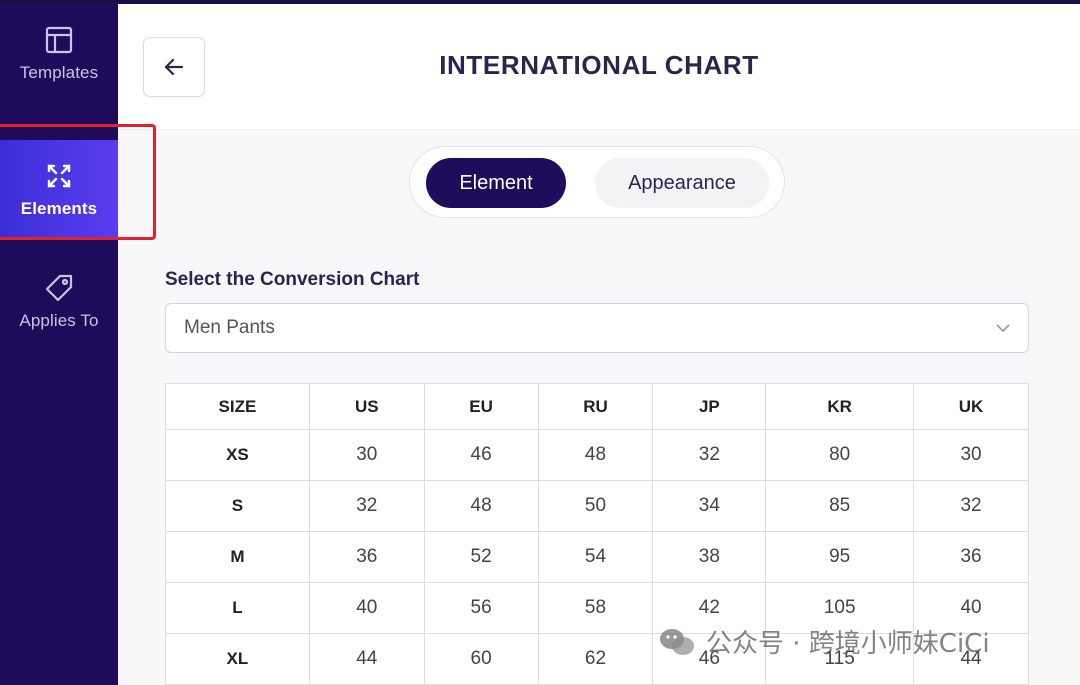  Describe the element at coordinates (366, 608) in the screenshot. I see `table-cell: 40` at that location.